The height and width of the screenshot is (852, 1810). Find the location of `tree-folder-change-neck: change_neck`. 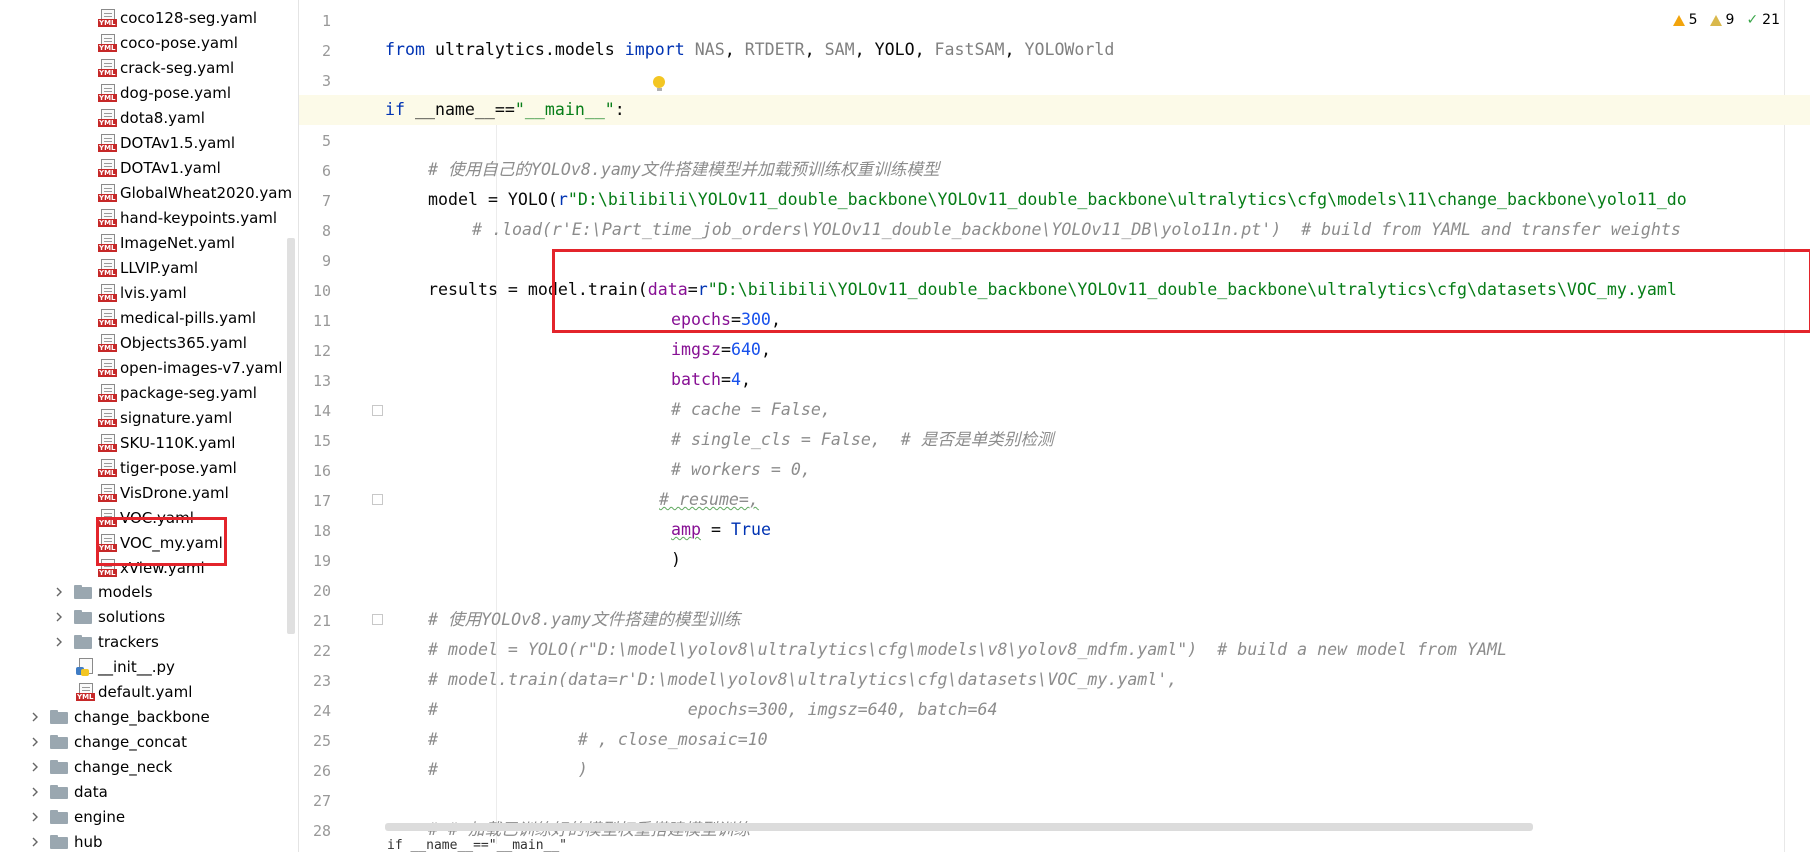

tree-folder-change-neck: change_neck is located at coordinates (101, 766).